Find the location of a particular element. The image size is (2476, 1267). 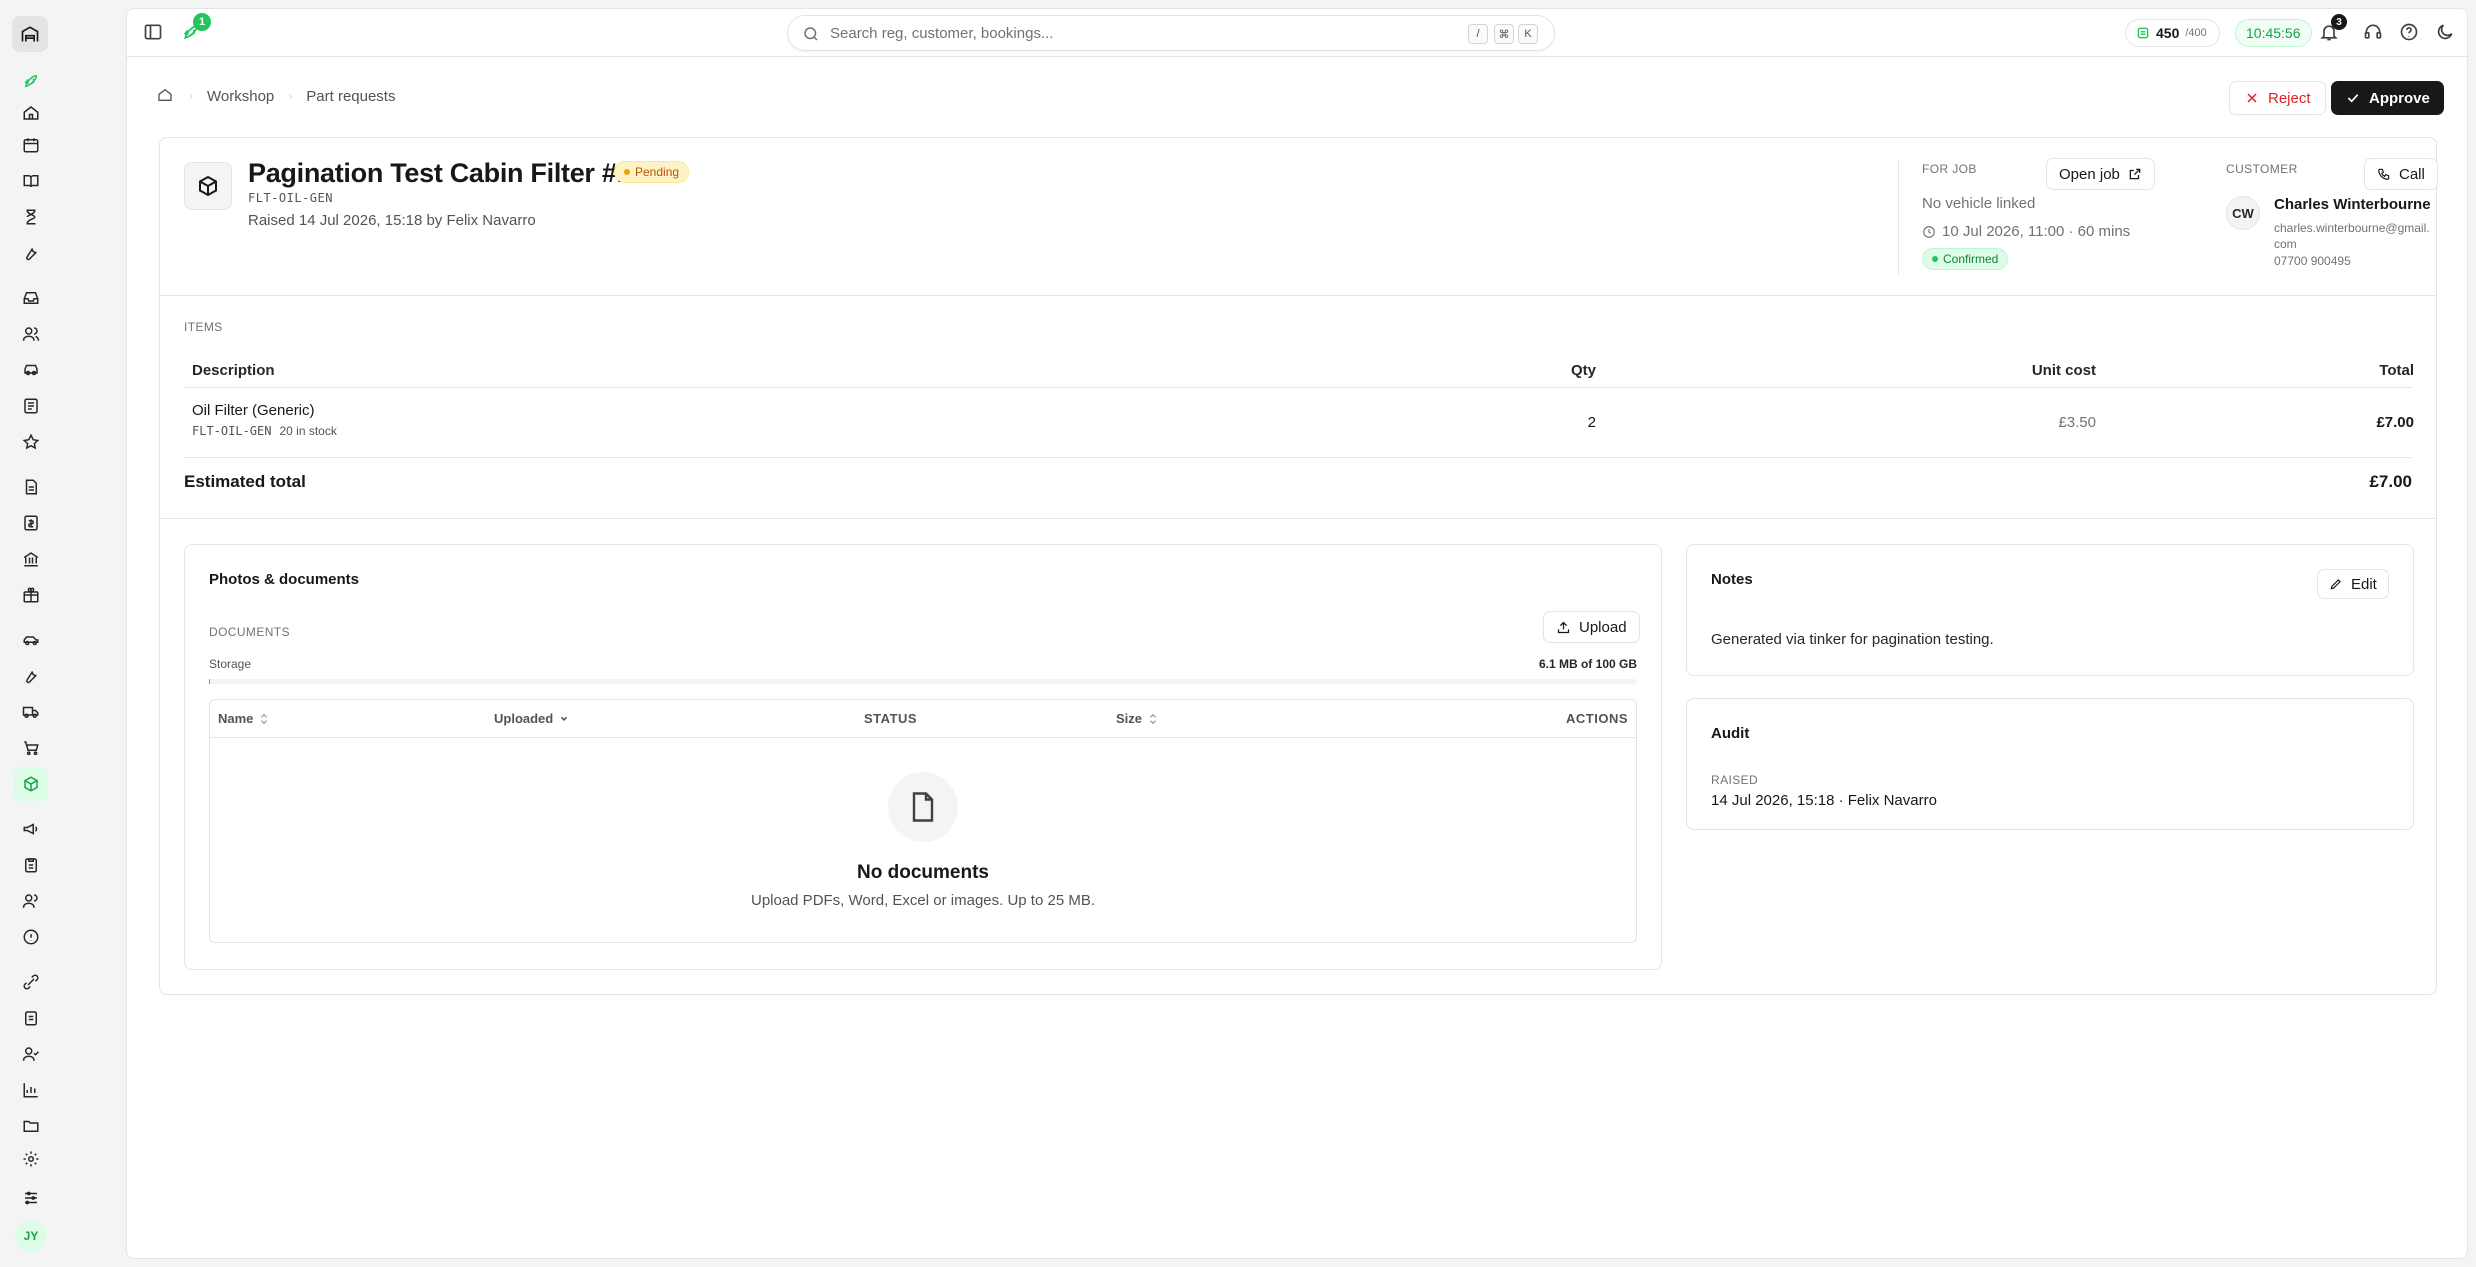

vehicle-icon is located at coordinates (31, 640).